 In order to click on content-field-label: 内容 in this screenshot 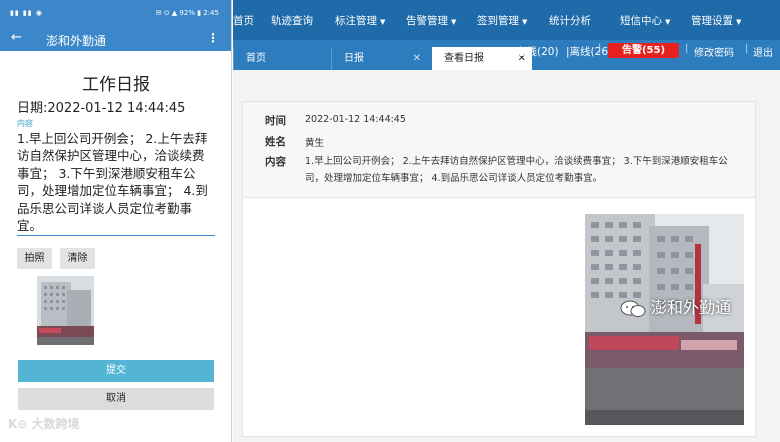, I will do `click(25, 123)`.